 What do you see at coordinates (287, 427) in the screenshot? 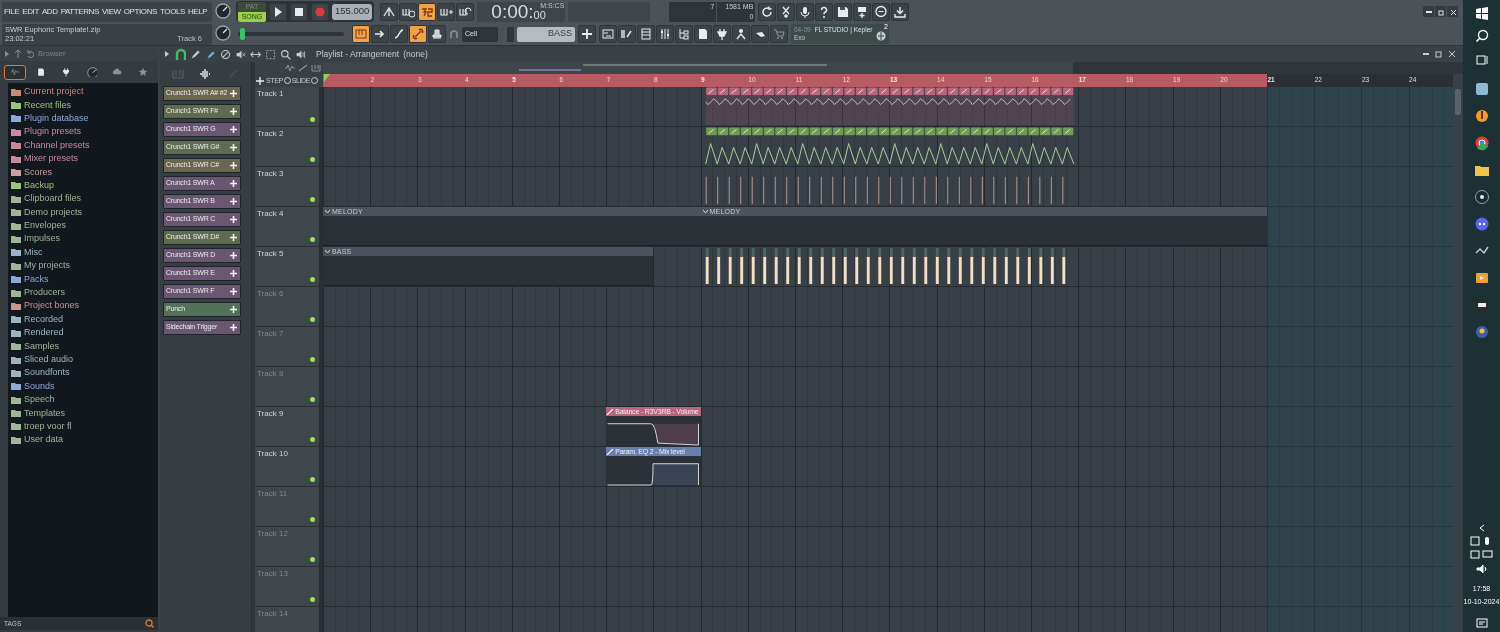
I see `track-header: Track 9` at bounding box center [287, 427].